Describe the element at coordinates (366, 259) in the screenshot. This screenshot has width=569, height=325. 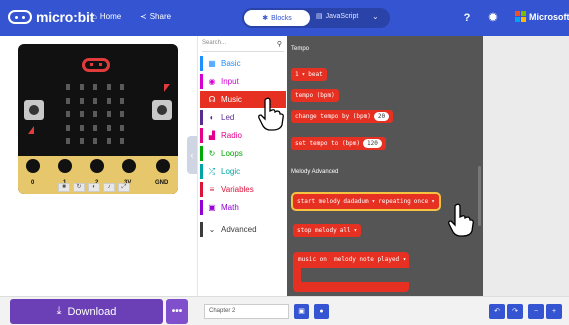
I see `music-event-dropdown: melody note played` at that location.